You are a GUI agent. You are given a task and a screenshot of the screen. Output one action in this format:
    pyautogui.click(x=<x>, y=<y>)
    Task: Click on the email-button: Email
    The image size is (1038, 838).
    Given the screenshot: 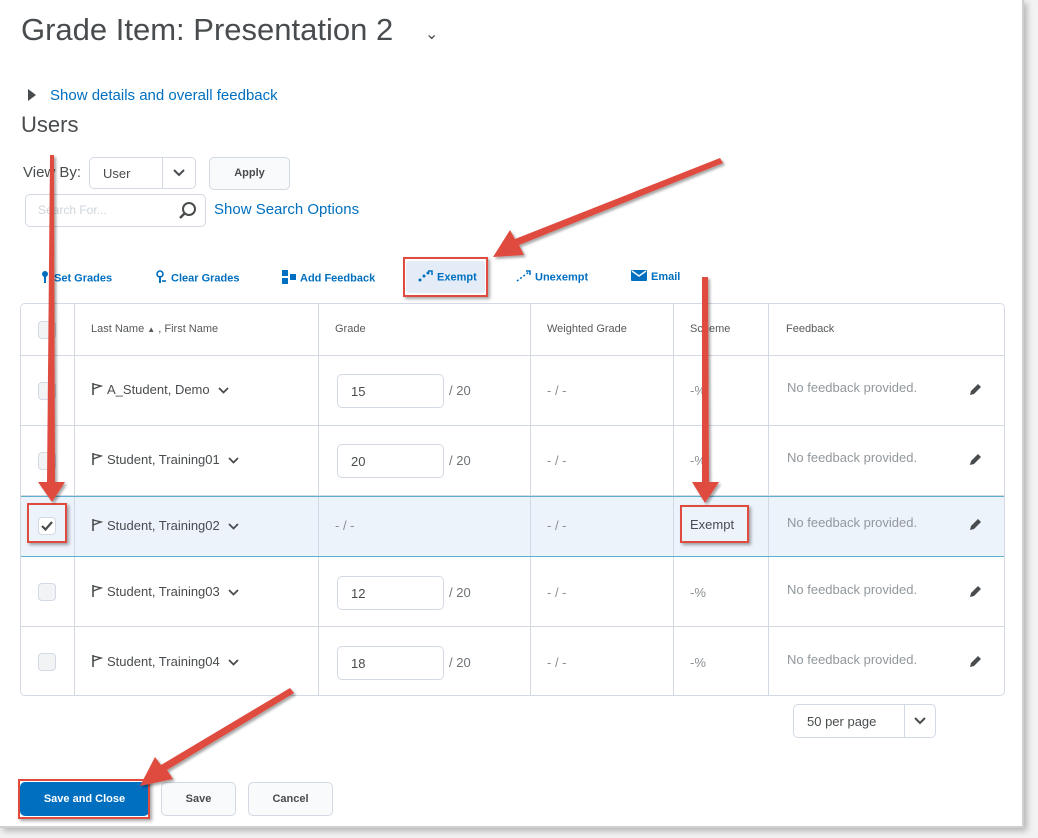 What is the action you would take?
    pyautogui.click(x=655, y=277)
    